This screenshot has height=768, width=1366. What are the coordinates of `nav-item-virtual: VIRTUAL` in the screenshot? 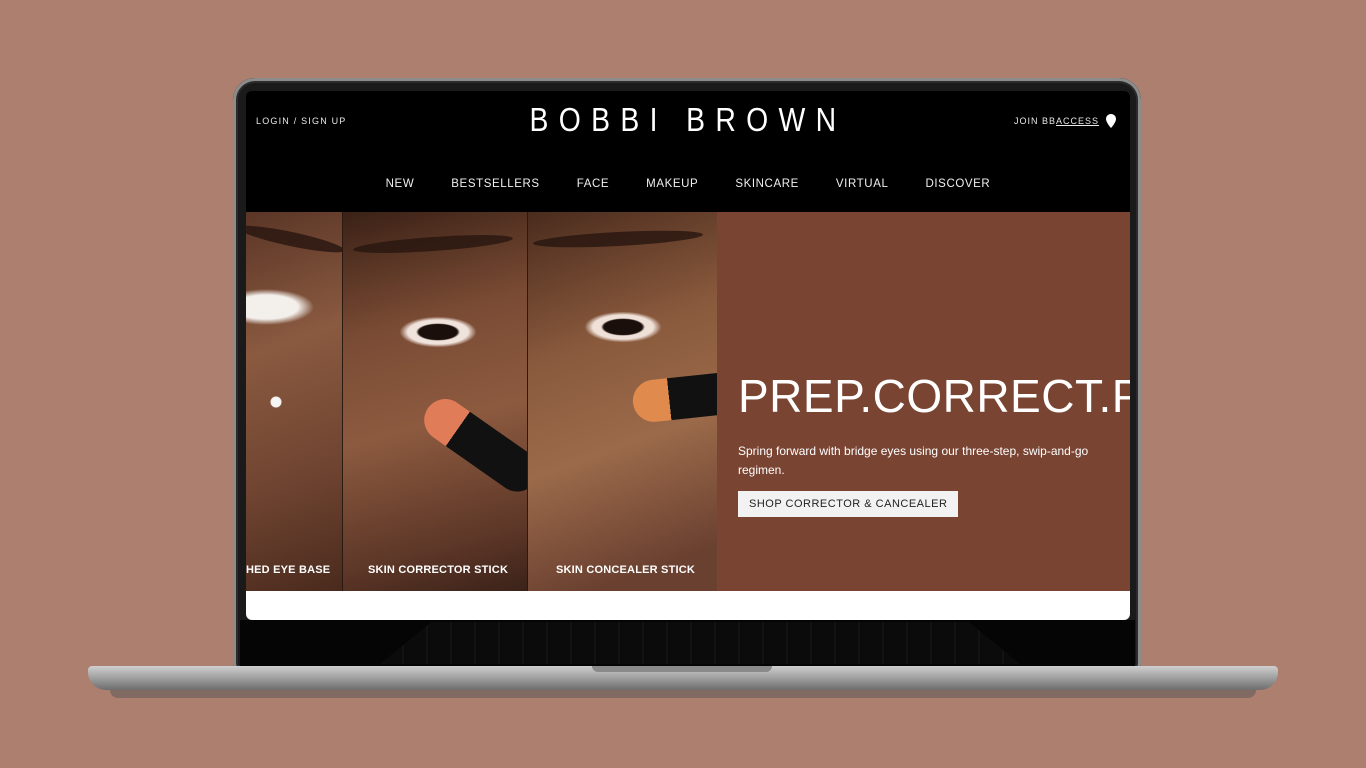 It's located at (862, 184).